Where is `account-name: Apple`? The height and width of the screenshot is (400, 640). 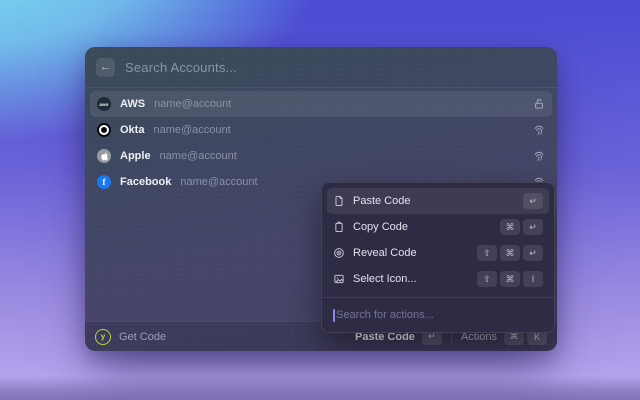
account-name: Apple is located at coordinates (135, 156).